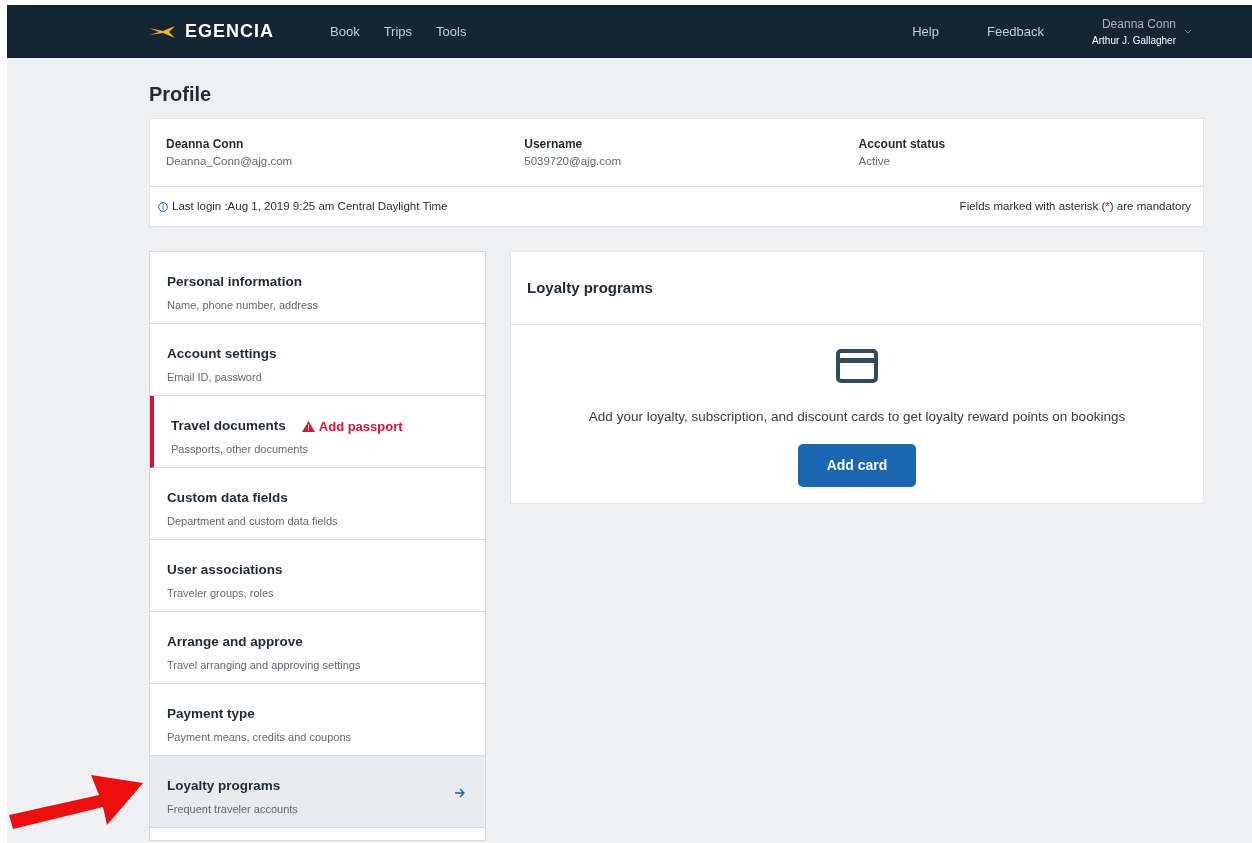 This screenshot has height=843, width=1252. I want to click on logo-link: EGENCIA, so click(211, 31).